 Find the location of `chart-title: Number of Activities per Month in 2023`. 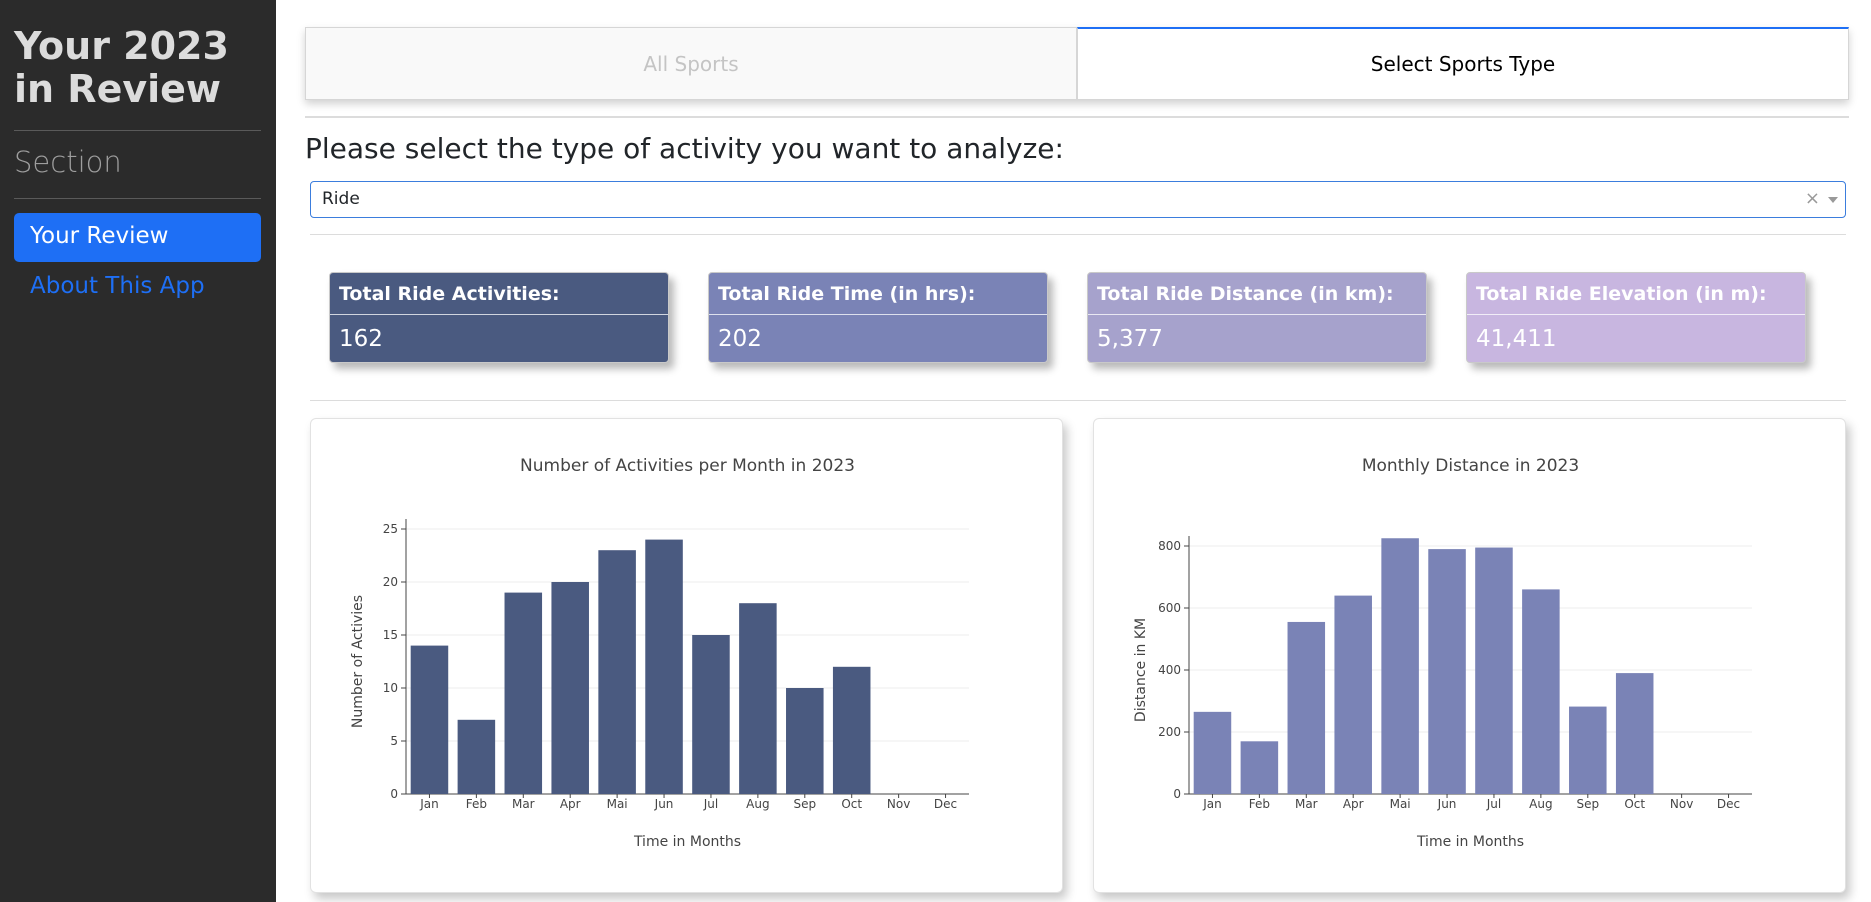

chart-title: Number of Activities per Month in 2023 is located at coordinates (687, 466).